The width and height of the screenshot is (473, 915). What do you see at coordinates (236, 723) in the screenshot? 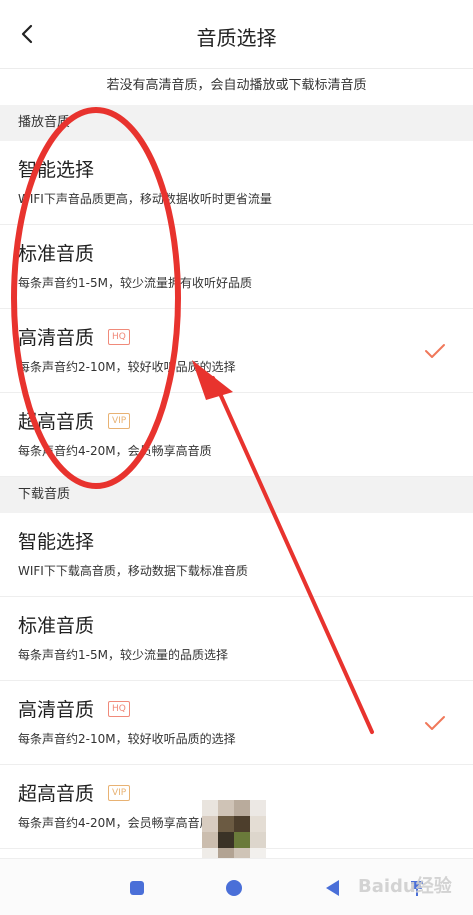
I see `download-option-hq: 高清音质 HQ 每条声音约2-10M，较好收听品质的选择` at bounding box center [236, 723].